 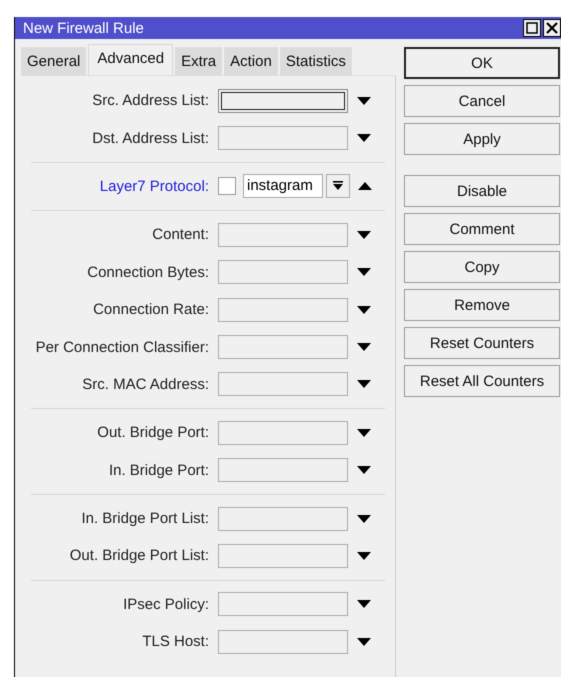 I want to click on action-button: Copy, so click(x=482, y=267).